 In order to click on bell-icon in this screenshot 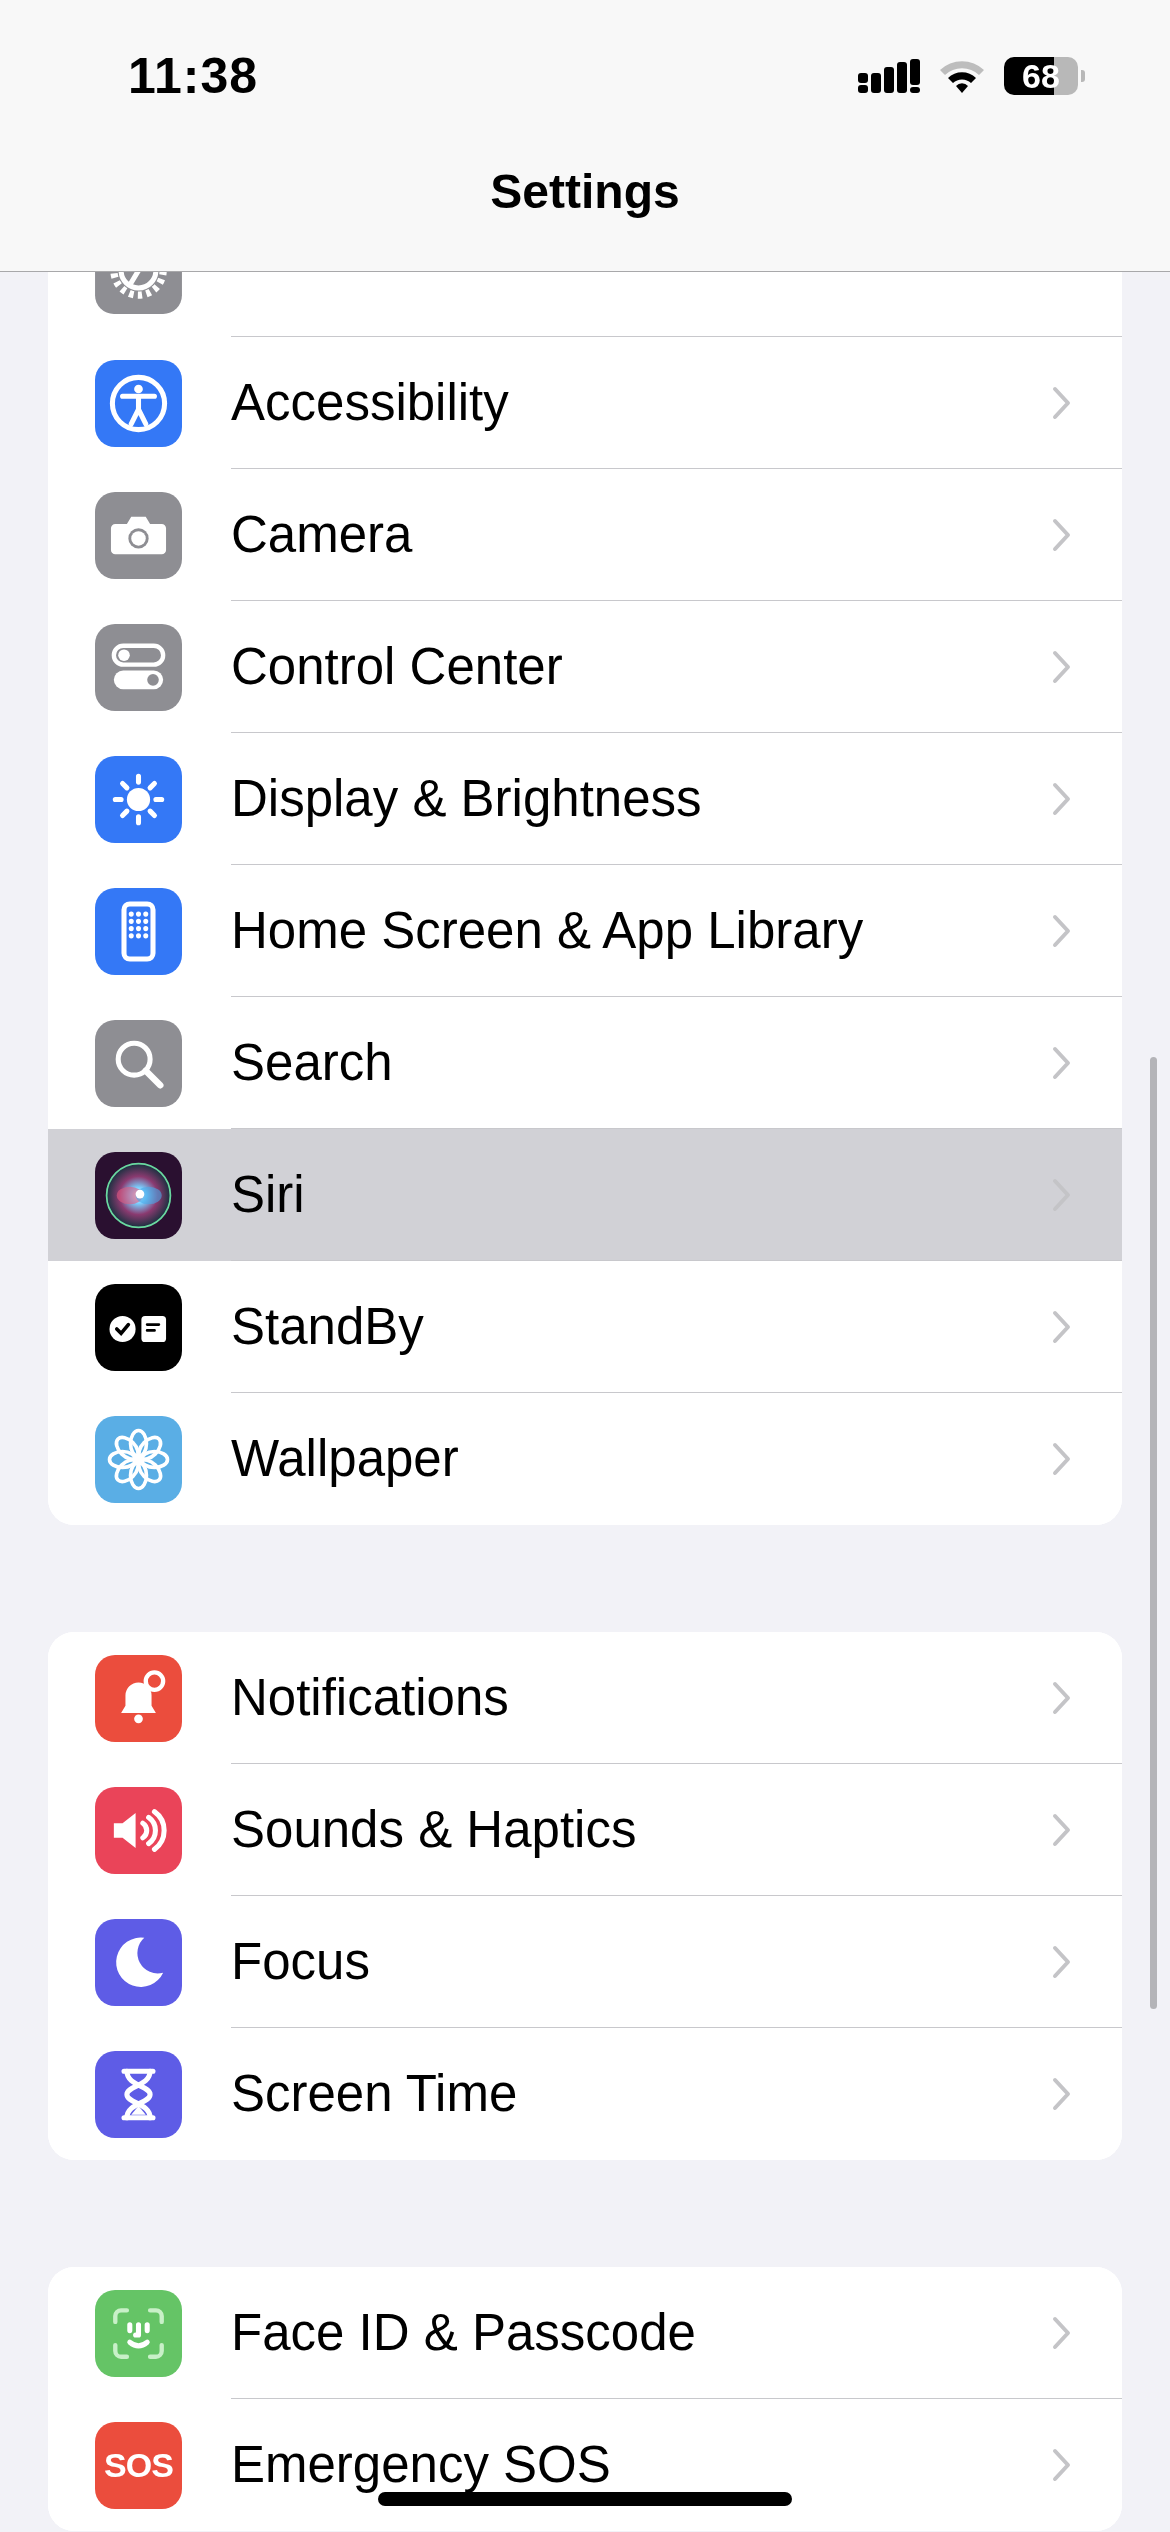, I will do `click(138, 1698)`.